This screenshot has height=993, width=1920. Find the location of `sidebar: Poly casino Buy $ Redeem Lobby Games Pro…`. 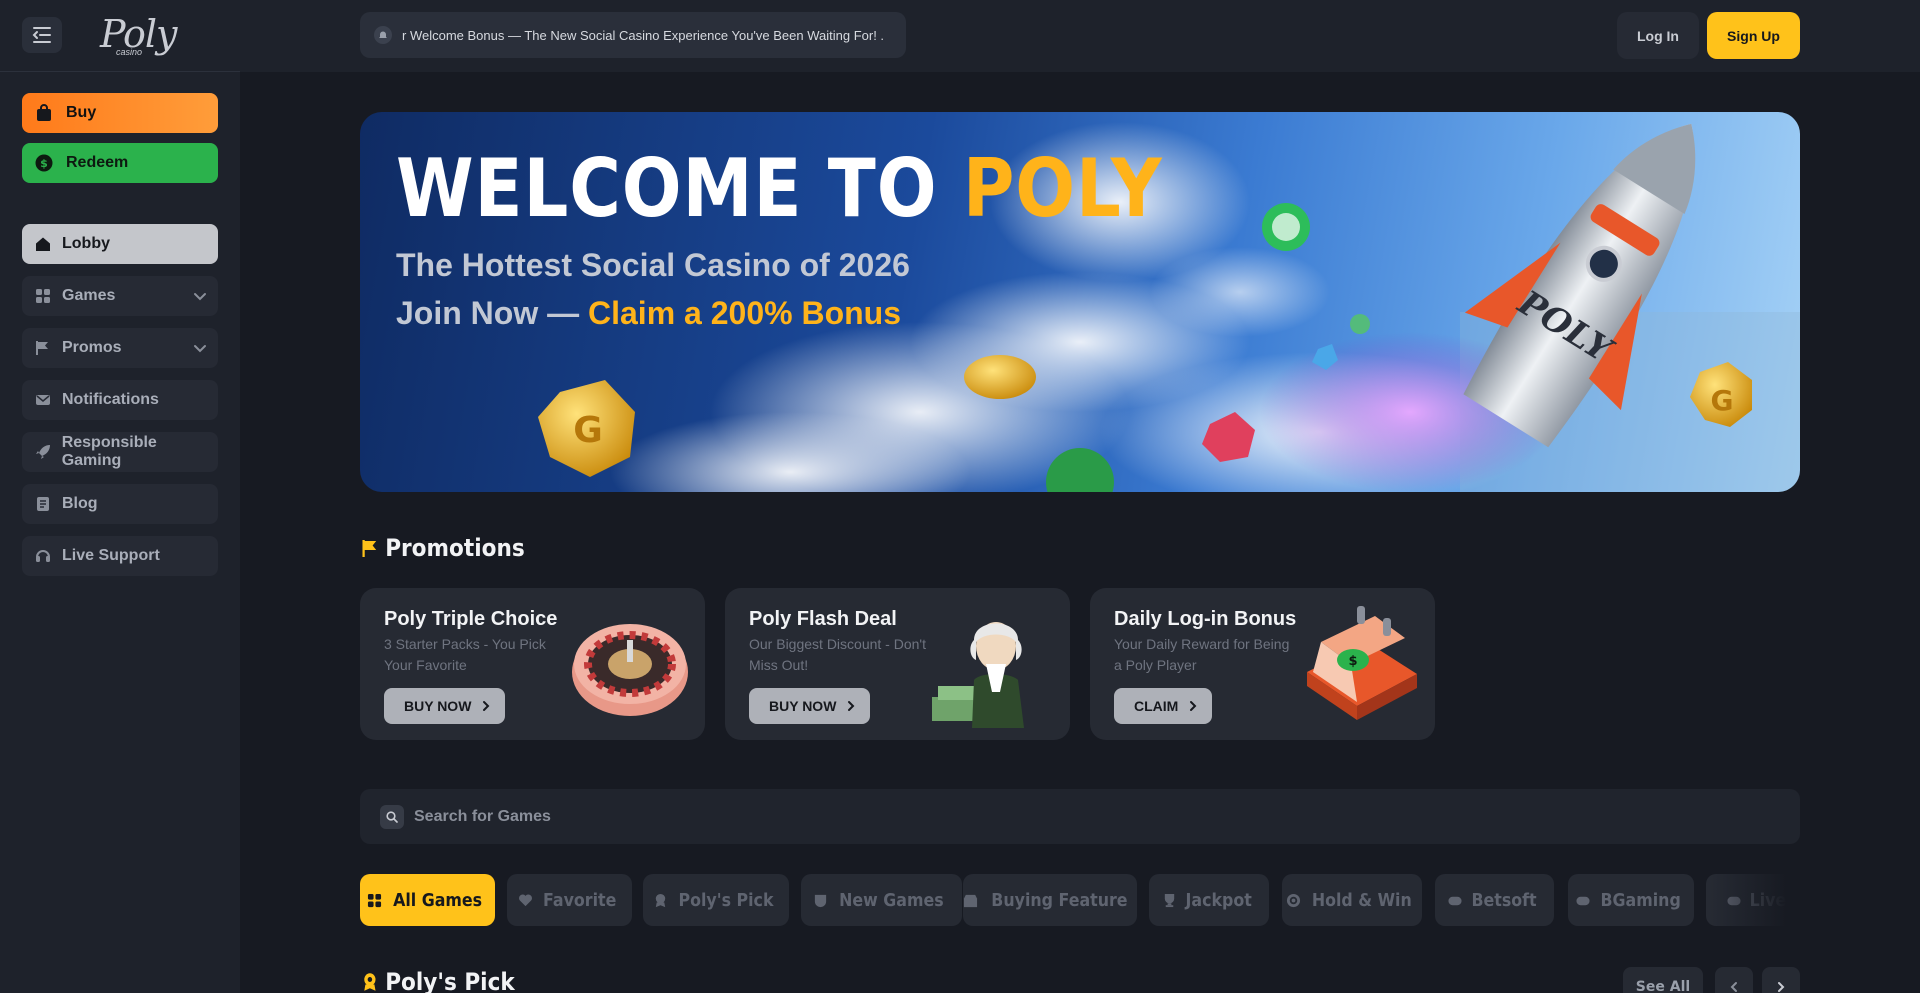

sidebar: Poly casino Buy $ Redeem Lobby Games Pro… is located at coordinates (120, 496).